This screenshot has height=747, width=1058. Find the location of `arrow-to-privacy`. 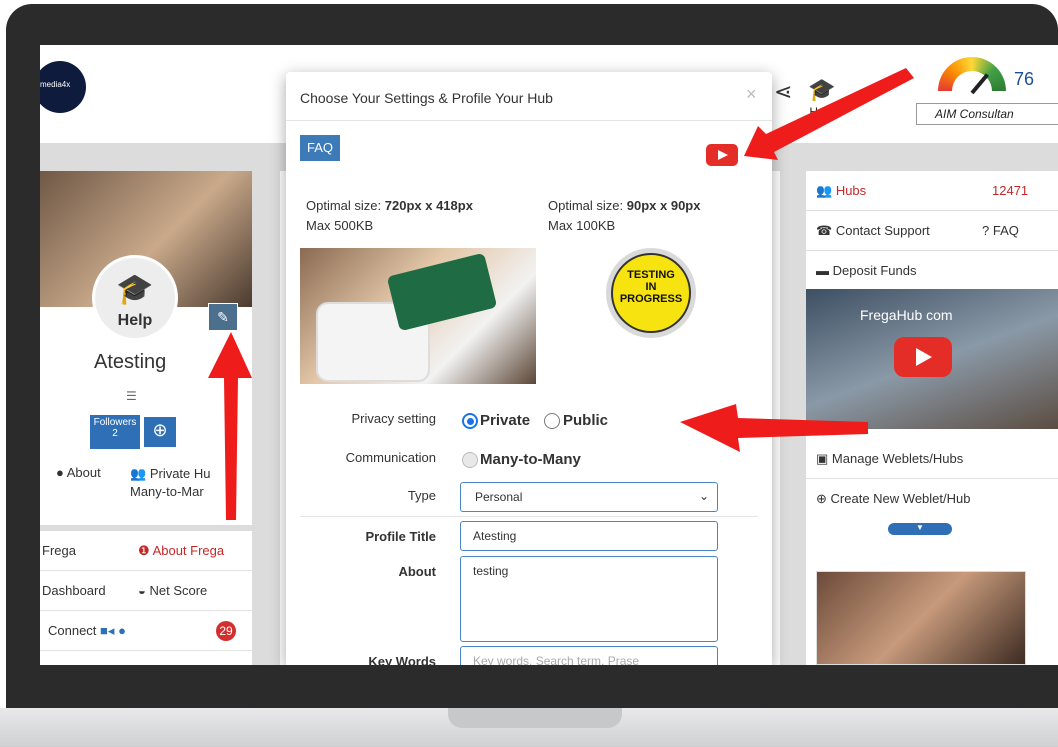

arrow-to-privacy is located at coordinates (774, 428).